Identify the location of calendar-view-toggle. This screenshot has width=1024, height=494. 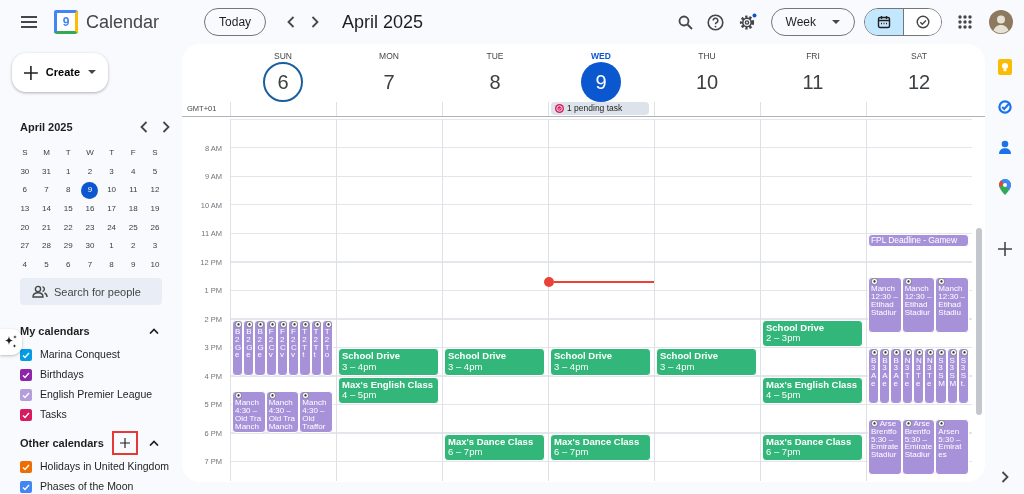
(884, 22).